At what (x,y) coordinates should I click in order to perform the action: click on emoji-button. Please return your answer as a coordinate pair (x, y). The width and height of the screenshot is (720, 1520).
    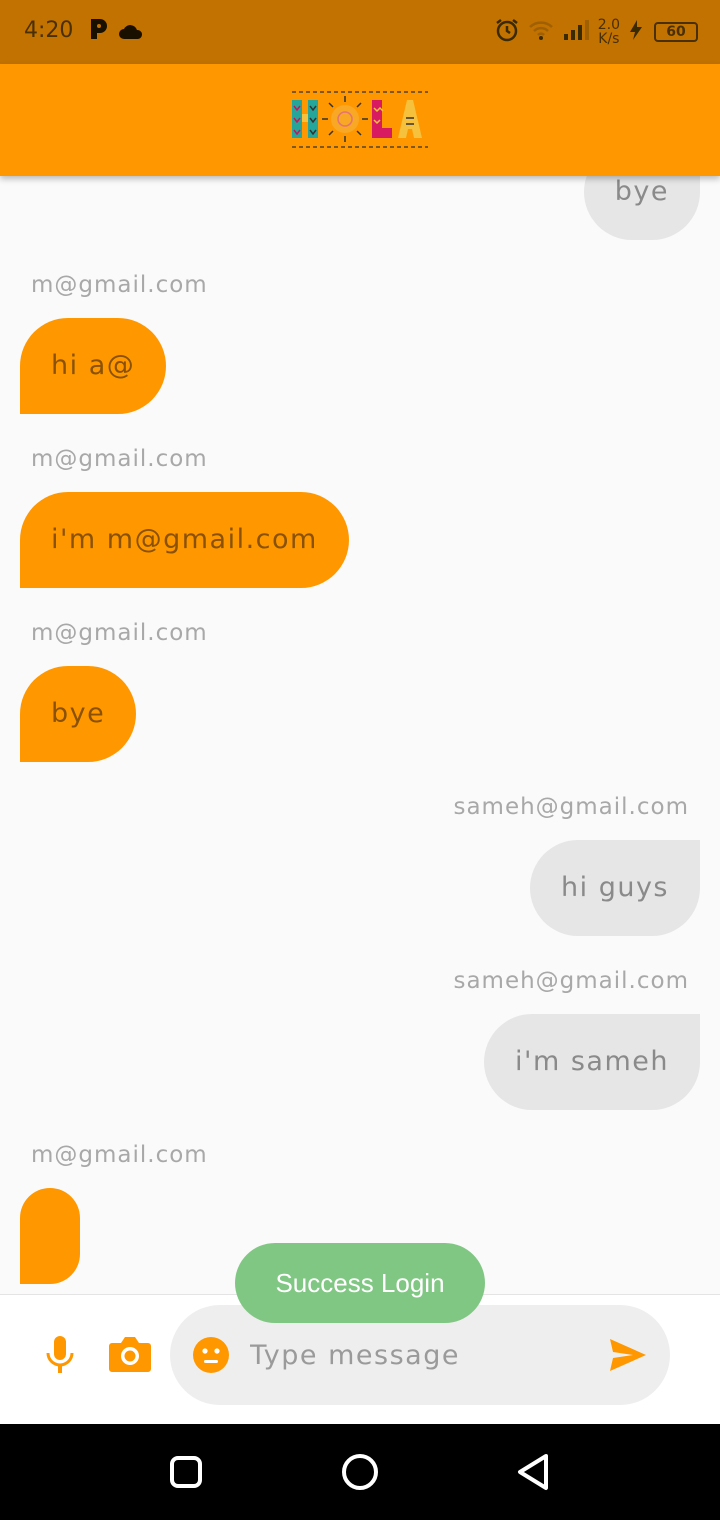
    Looking at the image, I should click on (211, 1357).